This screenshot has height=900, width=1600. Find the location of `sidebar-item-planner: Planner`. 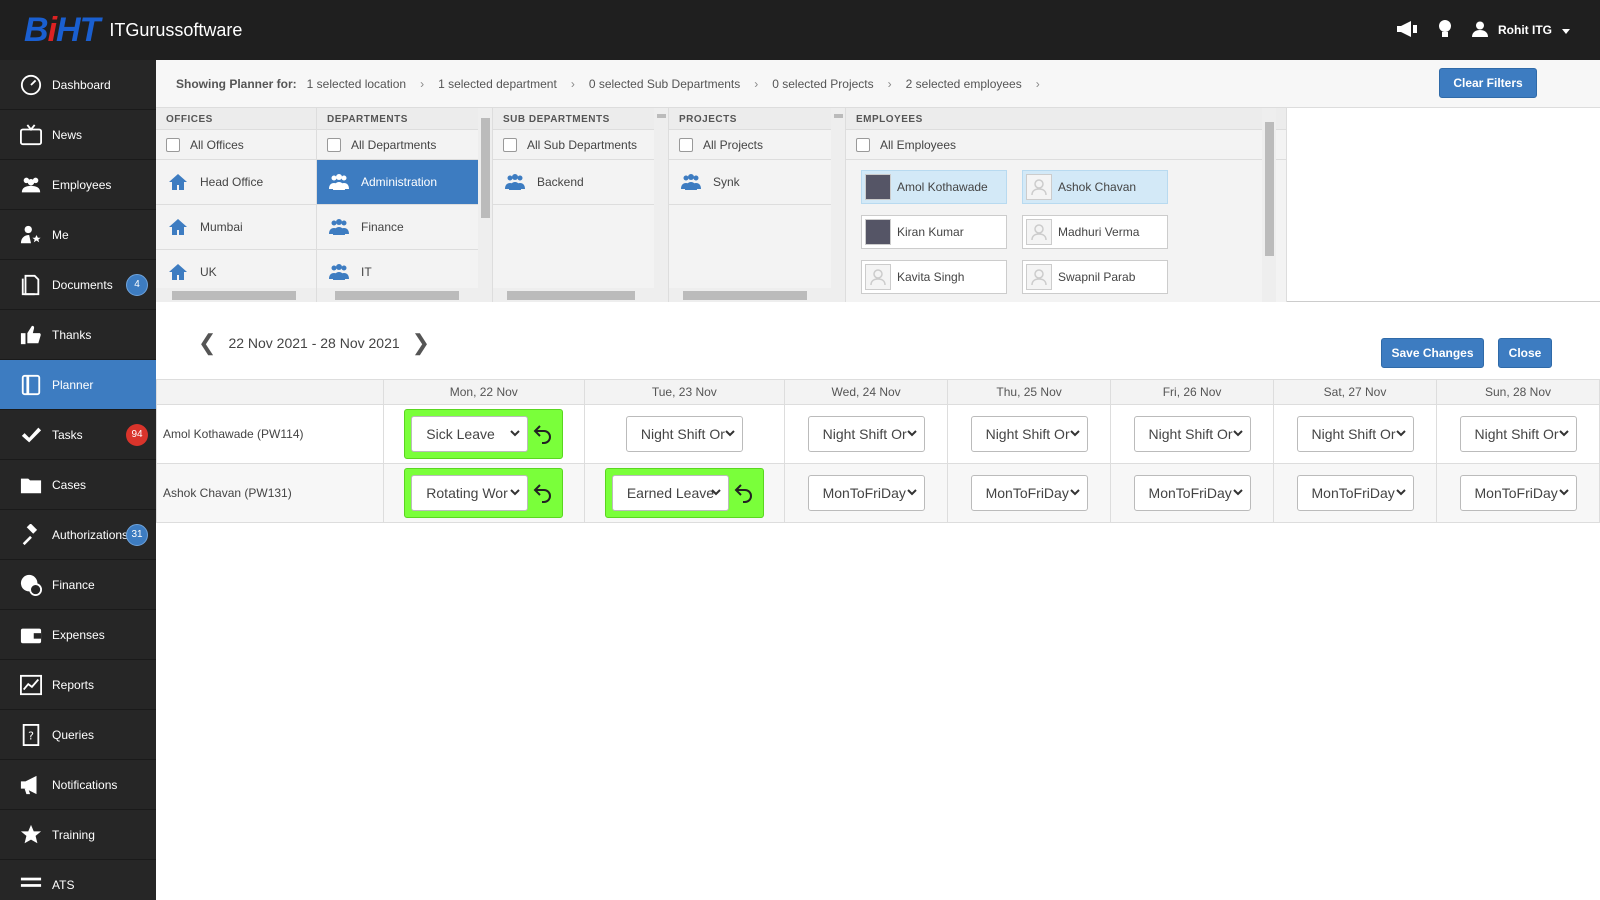

sidebar-item-planner: Planner is located at coordinates (78, 385).